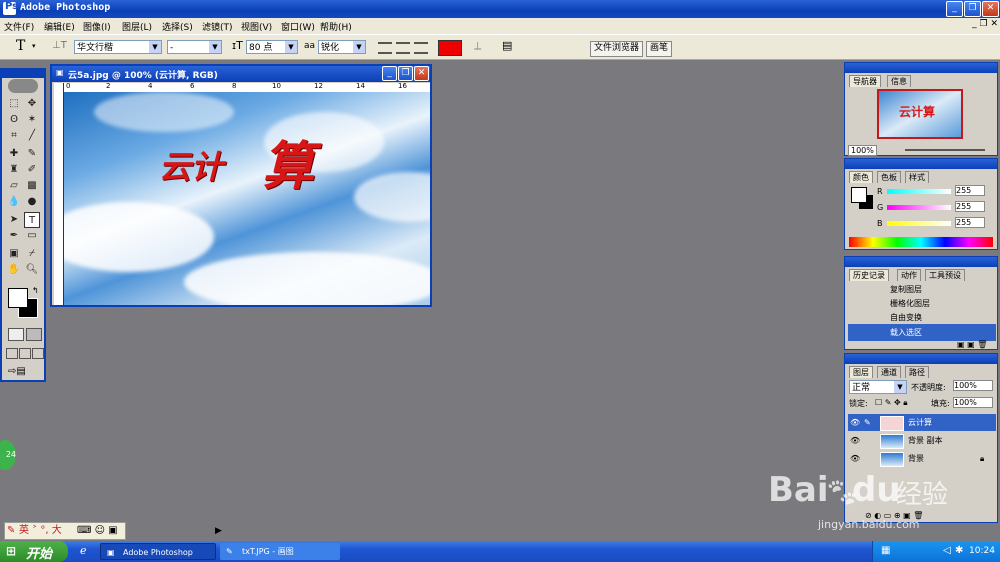 The width and height of the screenshot is (1000, 562). What do you see at coordinates (59, 26) in the screenshot?
I see `menu-edit: 编辑(E)` at bounding box center [59, 26].